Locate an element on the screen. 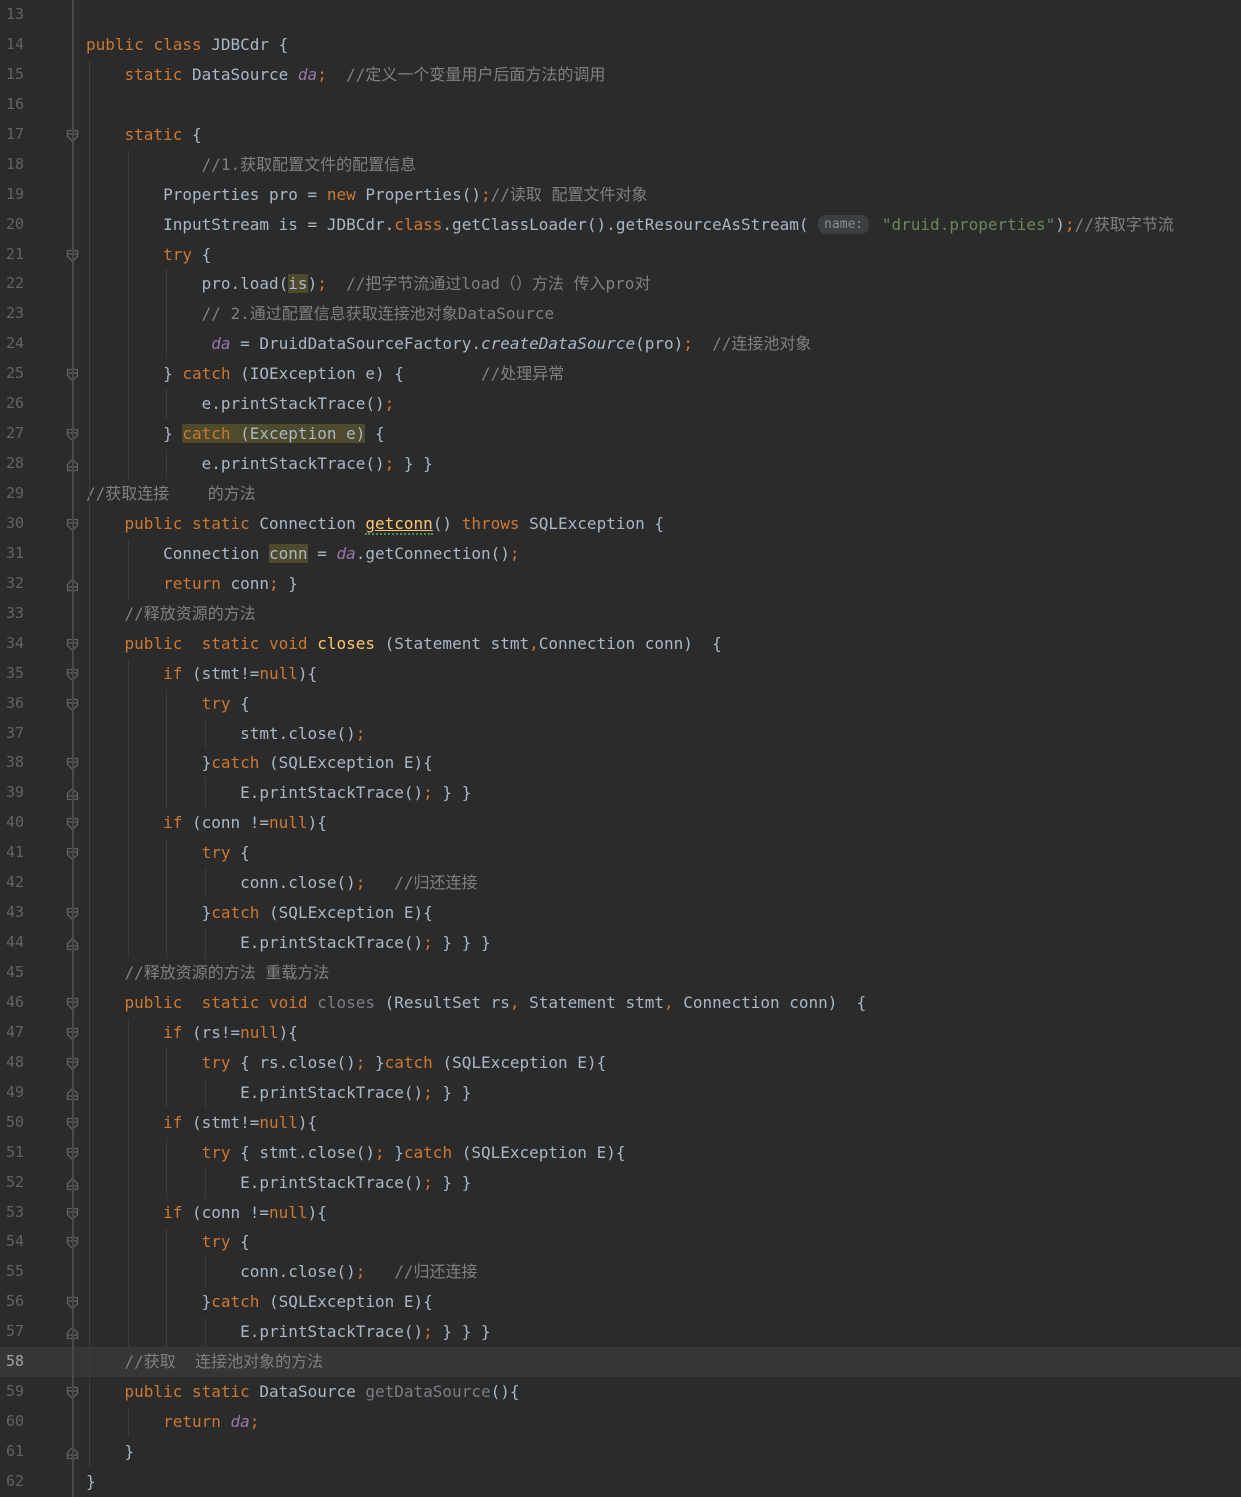 Image resolution: width=1241 pixels, height=1497 pixels. line-number: 44 is located at coordinates (15, 943).